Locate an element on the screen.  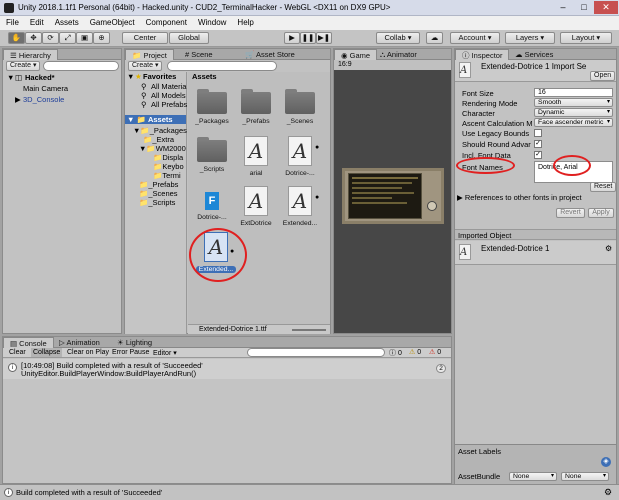
should-round-advance-checkbox: ✓ is located at coordinates (538, 144).